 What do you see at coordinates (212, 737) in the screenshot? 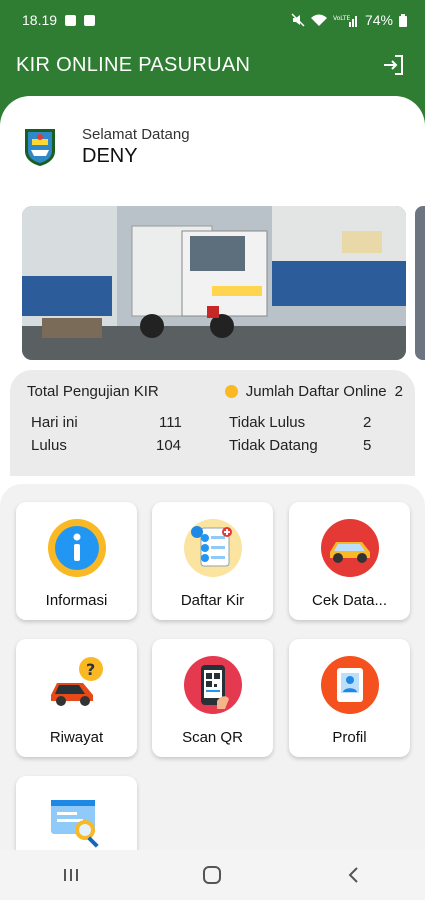
I see `menu-label-scan-qr: Scan QR` at bounding box center [212, 737].